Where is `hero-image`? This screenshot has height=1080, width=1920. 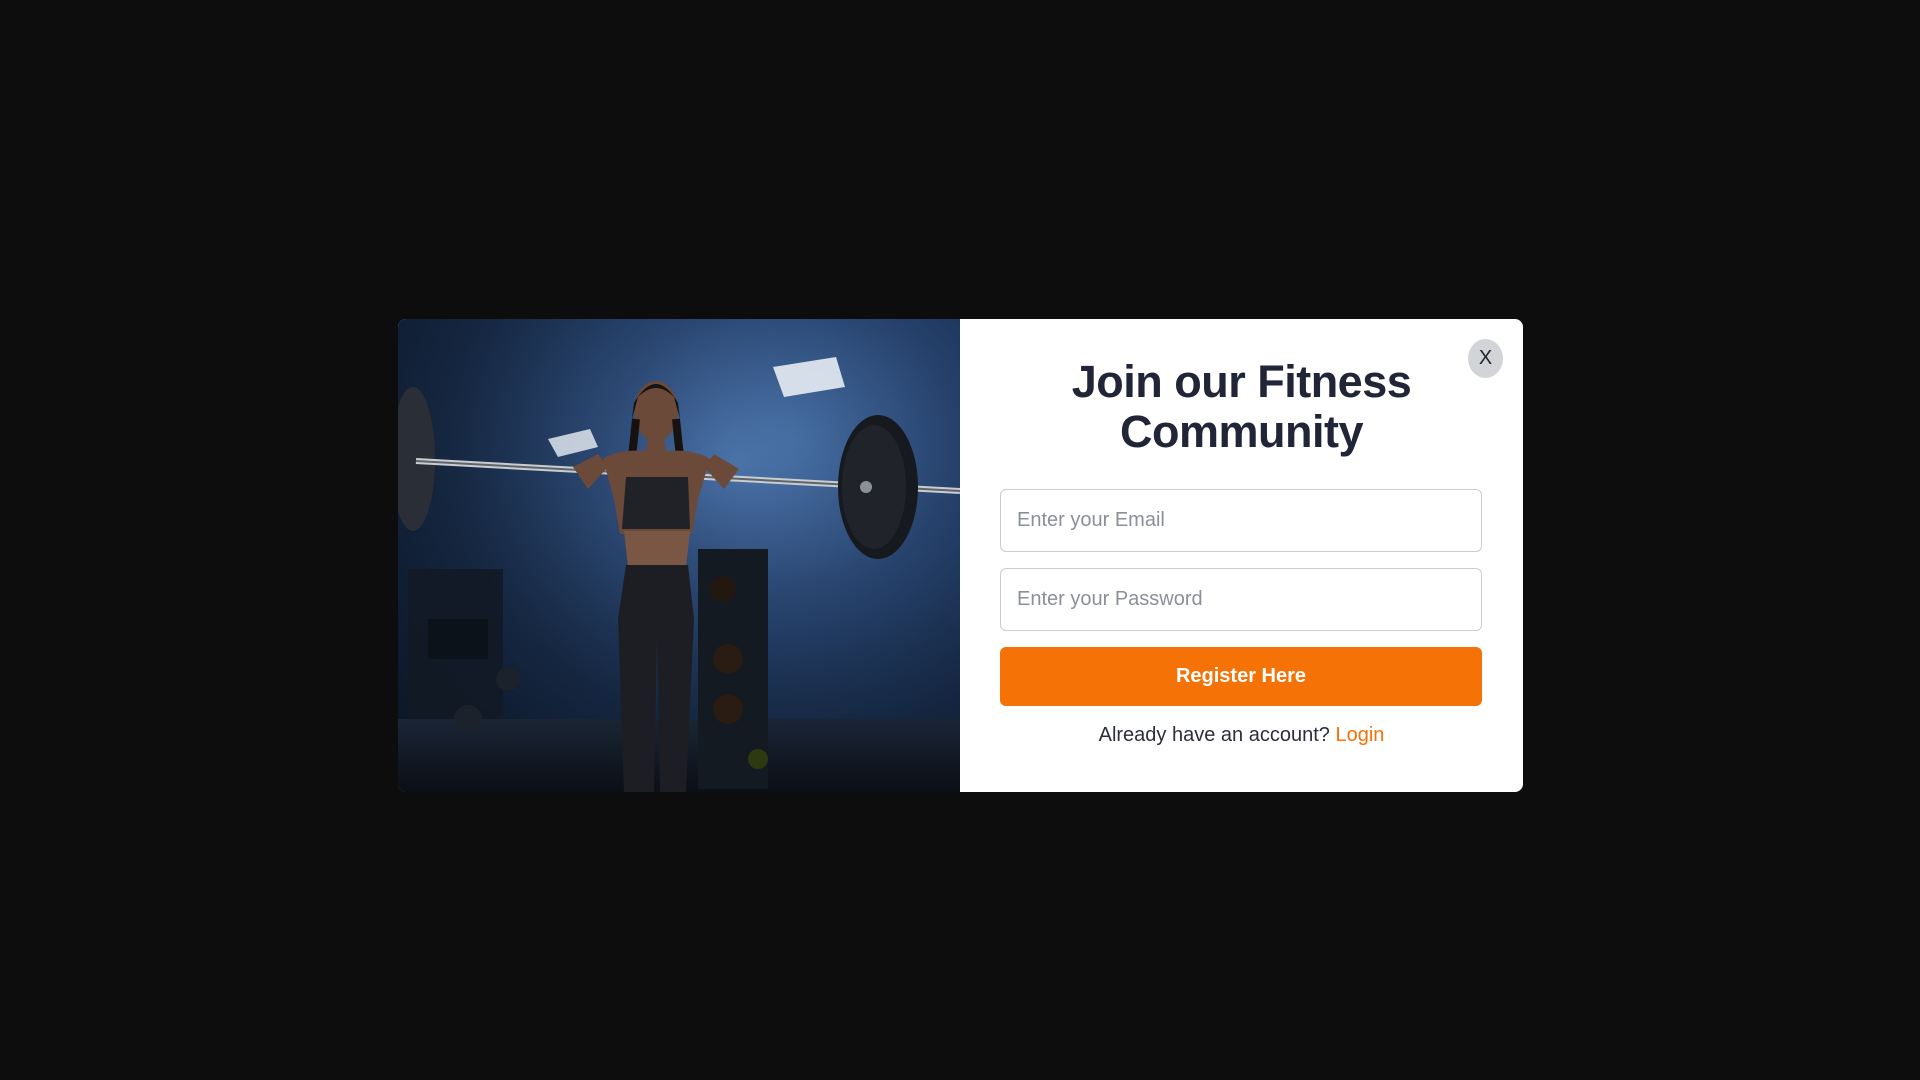
hero-image is located at coordinates (679, 555).